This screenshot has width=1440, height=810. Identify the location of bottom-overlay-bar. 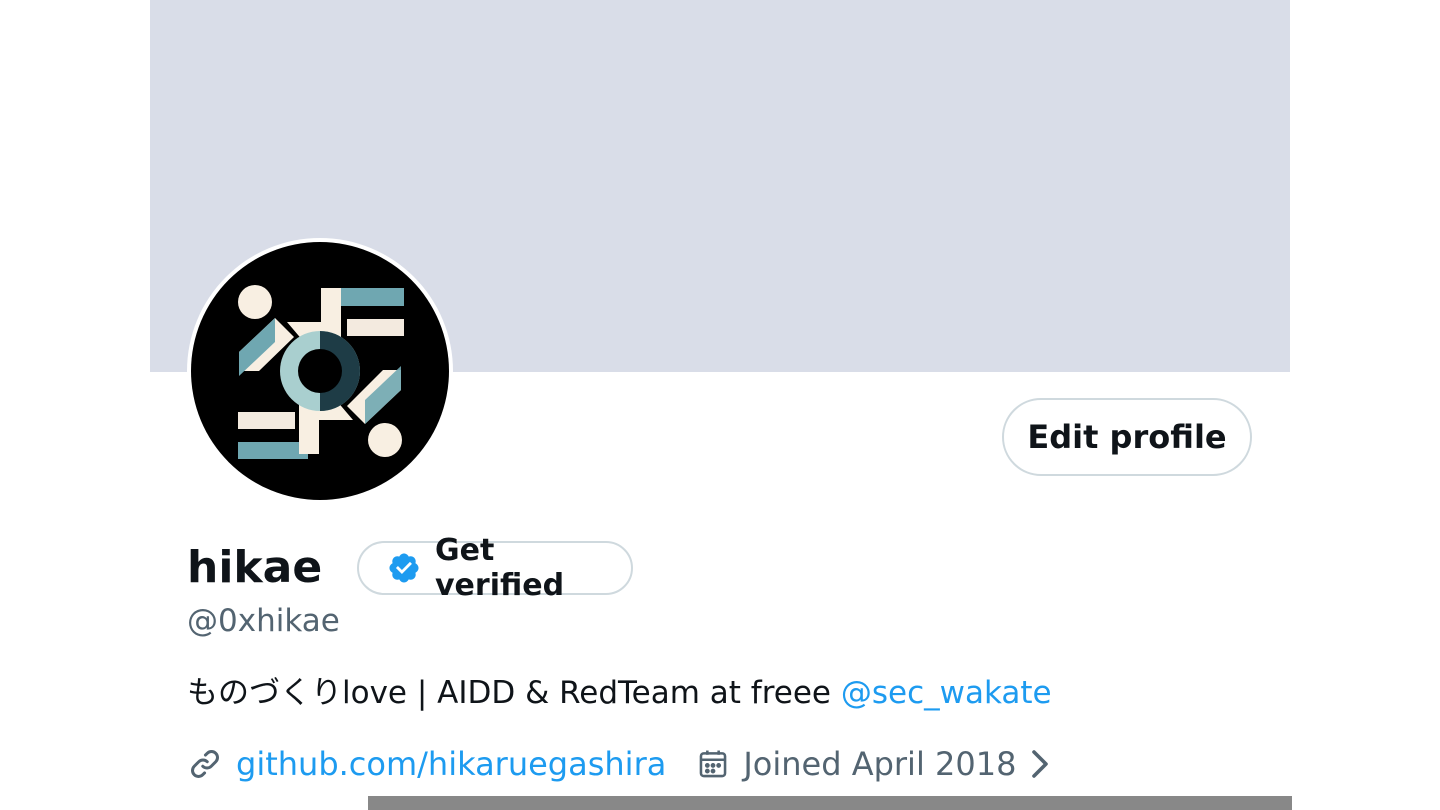
(830, 803).